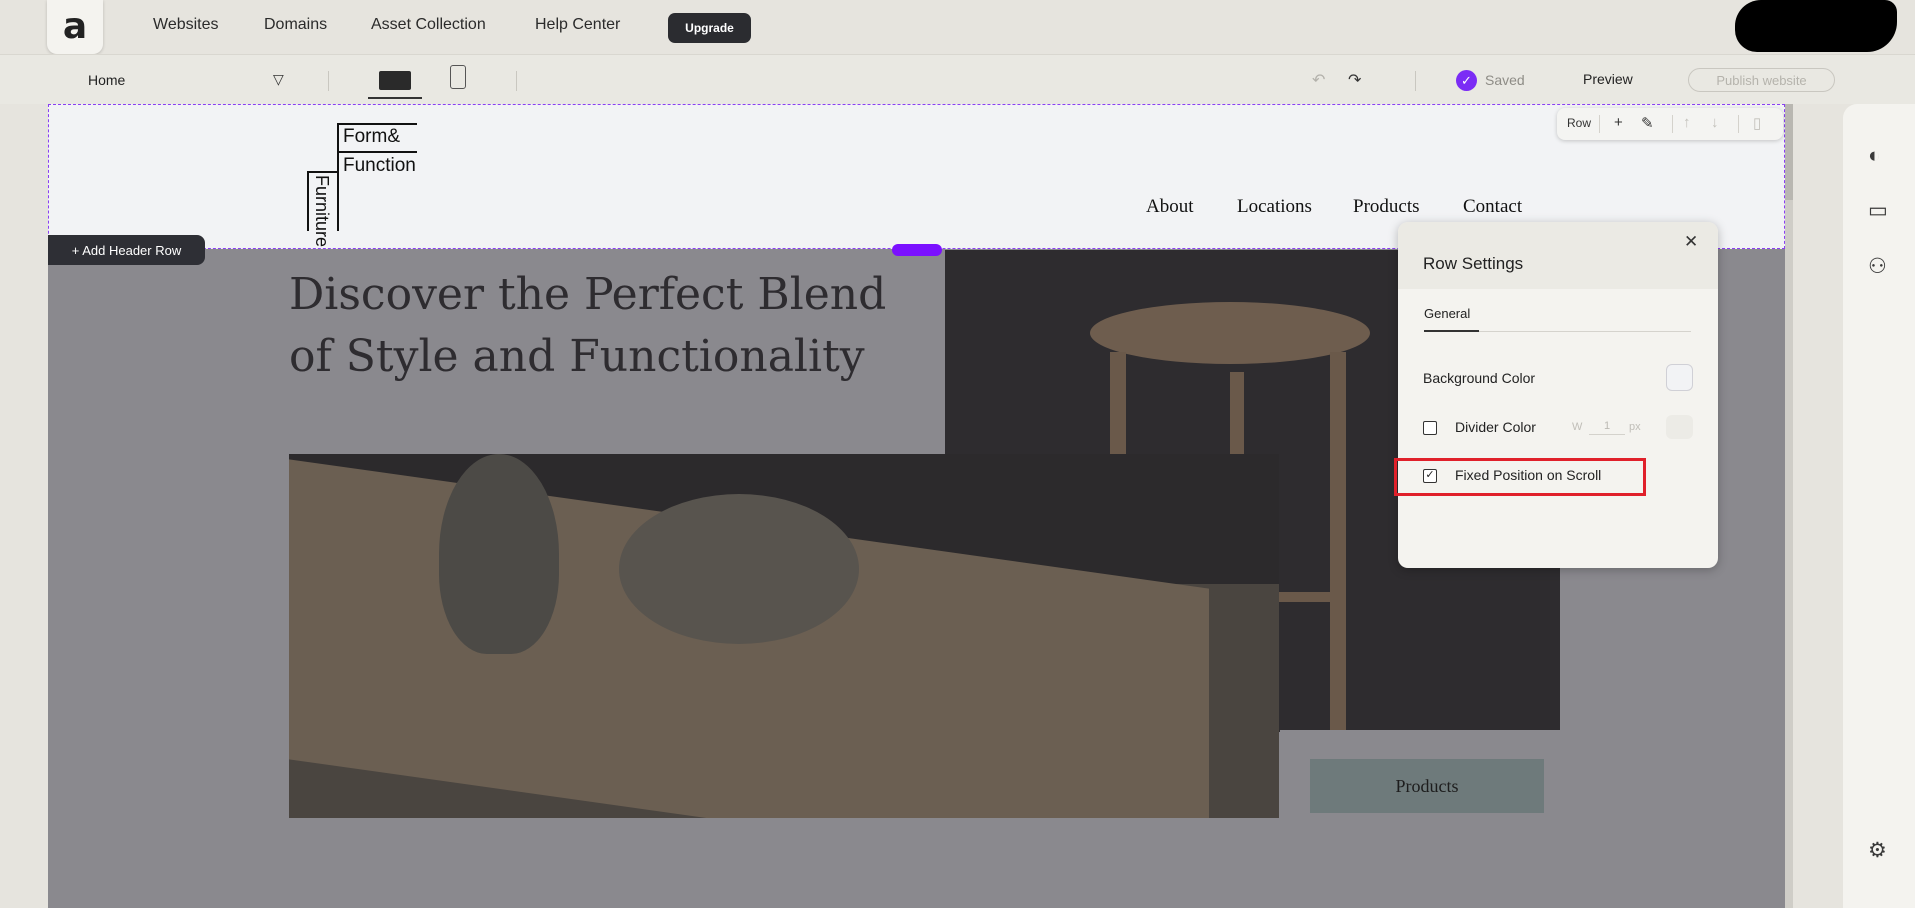 This screenshot has width=1915, height=908. What do you see at coordinates (1170, 207) in the screenshot?
I see `site-nav-about: About` at bounding box center [1170, 207].